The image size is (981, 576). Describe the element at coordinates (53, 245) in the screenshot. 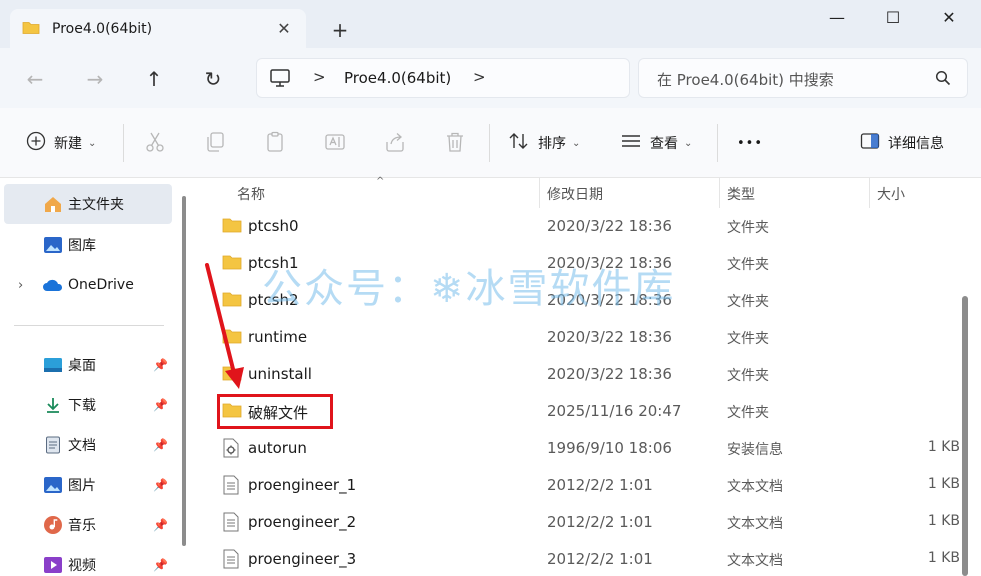

I see `gallery-icon` at that location.